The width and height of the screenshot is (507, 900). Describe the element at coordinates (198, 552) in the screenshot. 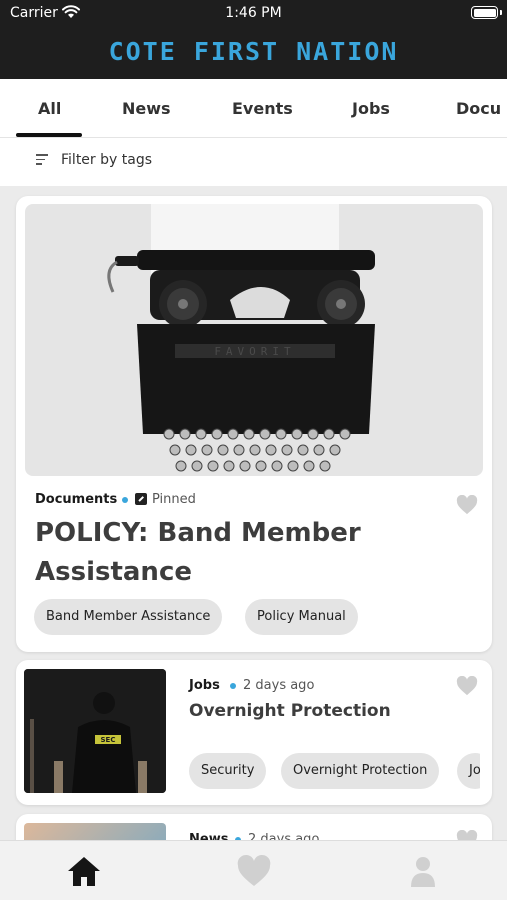

I see `card-title: POLICY: Band Member Assistance` at that location.